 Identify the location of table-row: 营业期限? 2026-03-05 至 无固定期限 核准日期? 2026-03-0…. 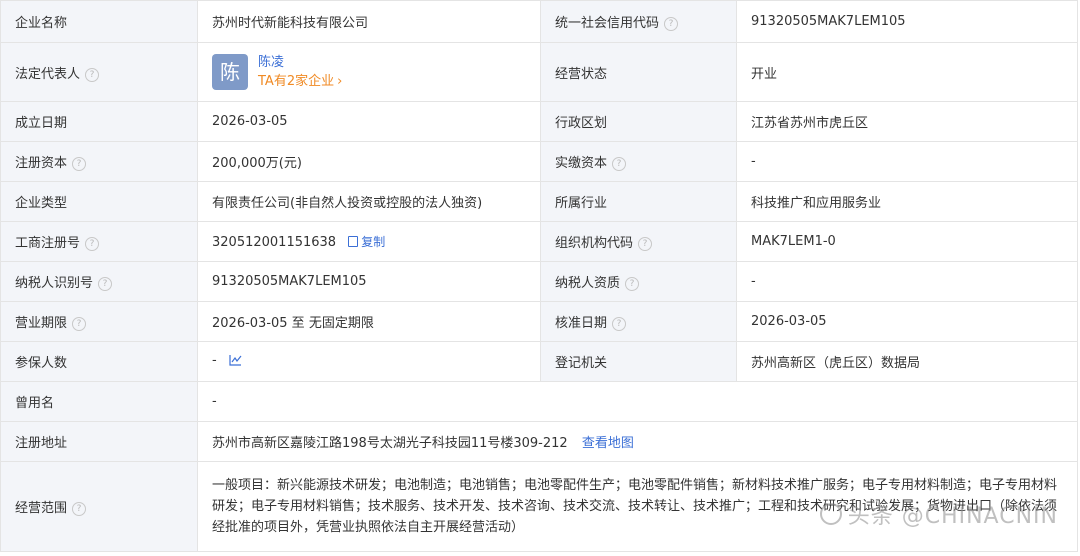
(539, 321).